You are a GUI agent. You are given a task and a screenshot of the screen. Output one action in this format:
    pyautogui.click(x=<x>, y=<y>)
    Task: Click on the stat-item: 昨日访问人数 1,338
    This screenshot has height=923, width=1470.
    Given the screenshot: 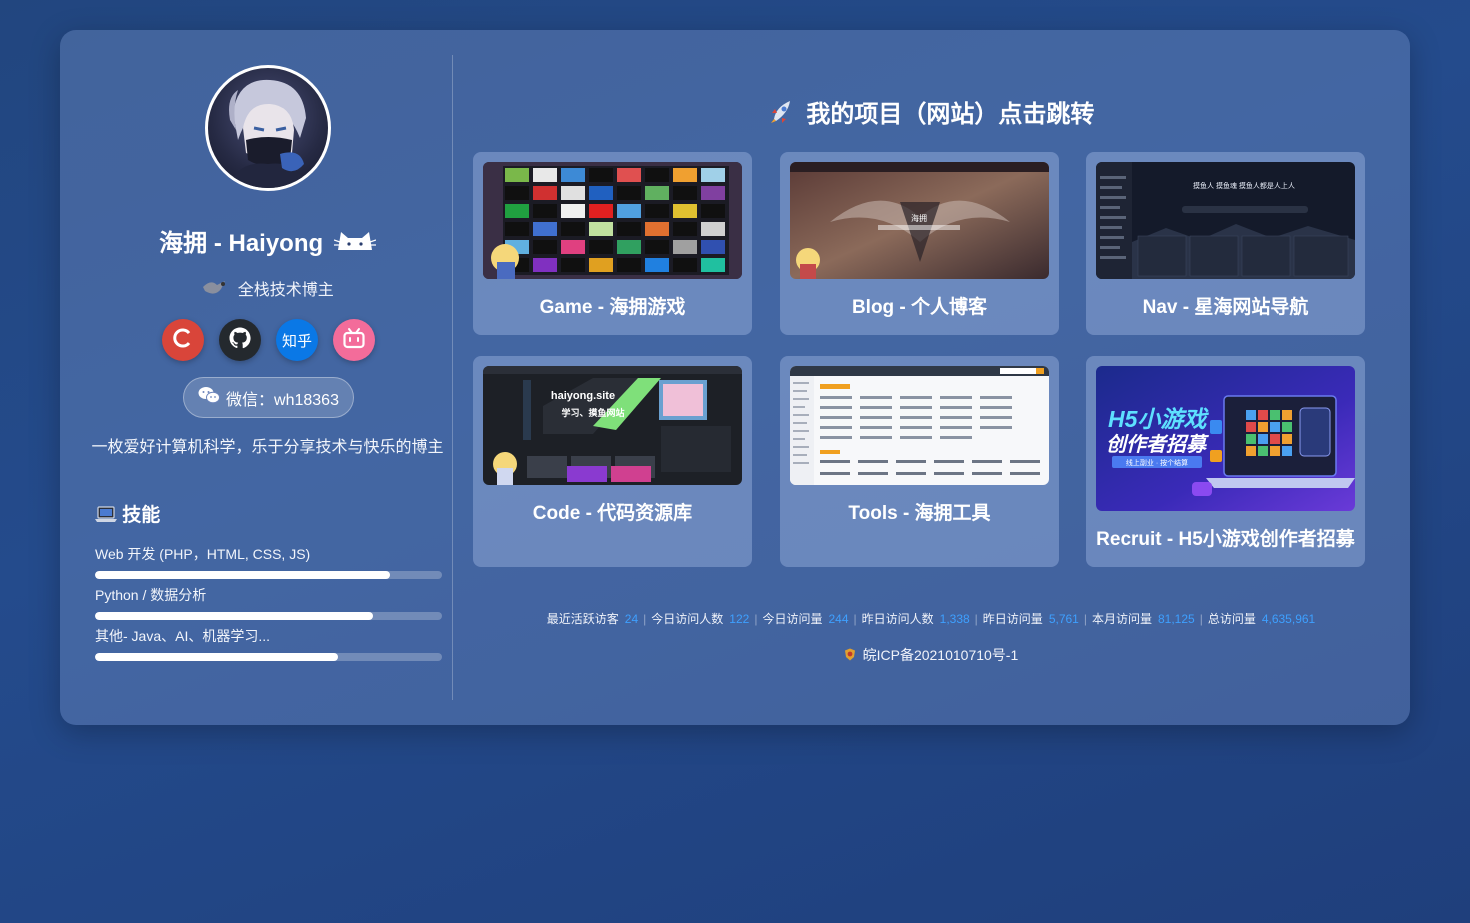 What is the action you would take?
    pyautogui.click(x=916, y=619)
    